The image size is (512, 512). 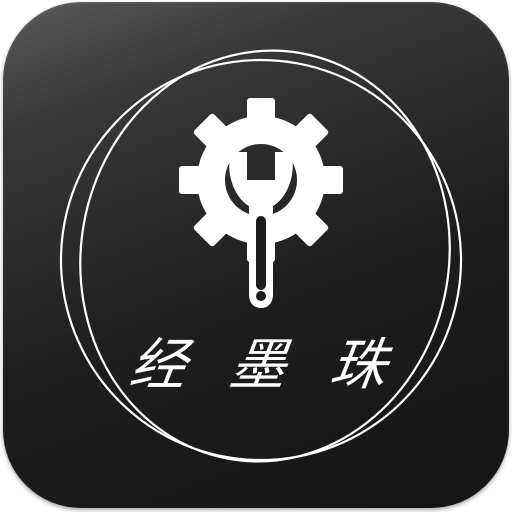 What do you see at coordinates (158, 365) in the screenshot?
I see `brand-char-1: 经` at bounding box center [158, 365].